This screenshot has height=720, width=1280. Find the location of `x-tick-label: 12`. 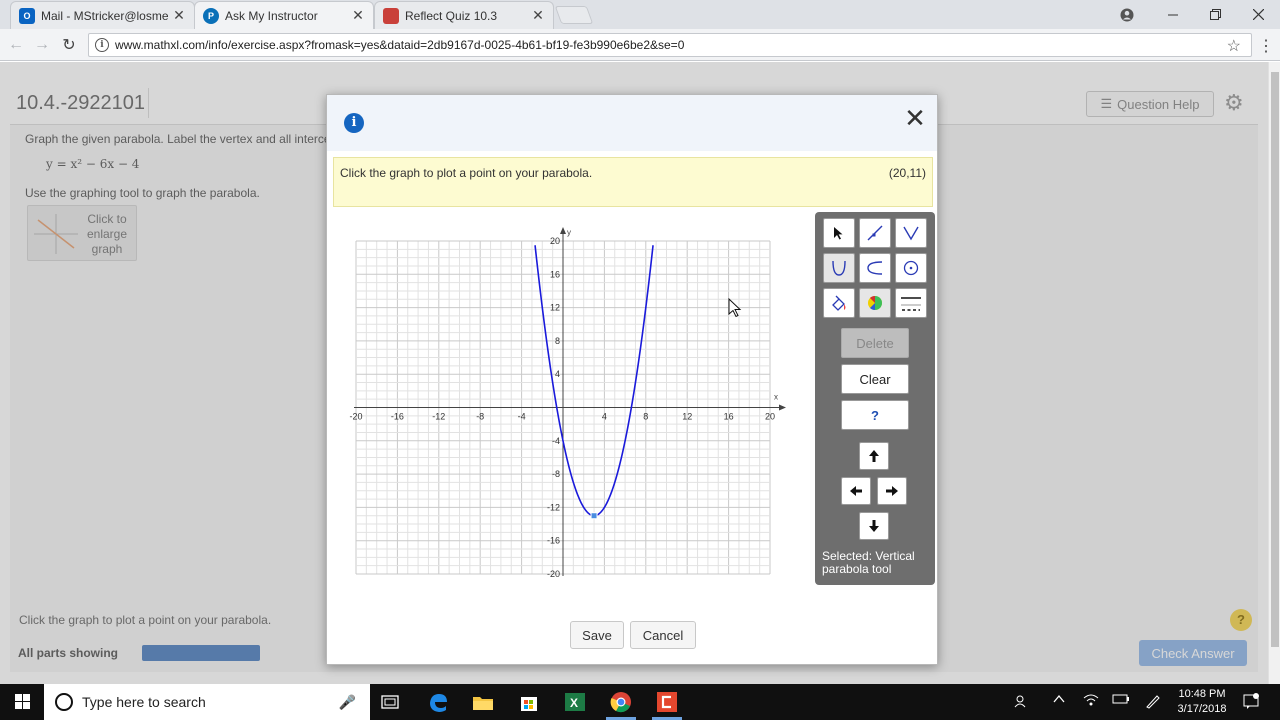

x-tick-label: 12 is located at coordinates (687, 417).